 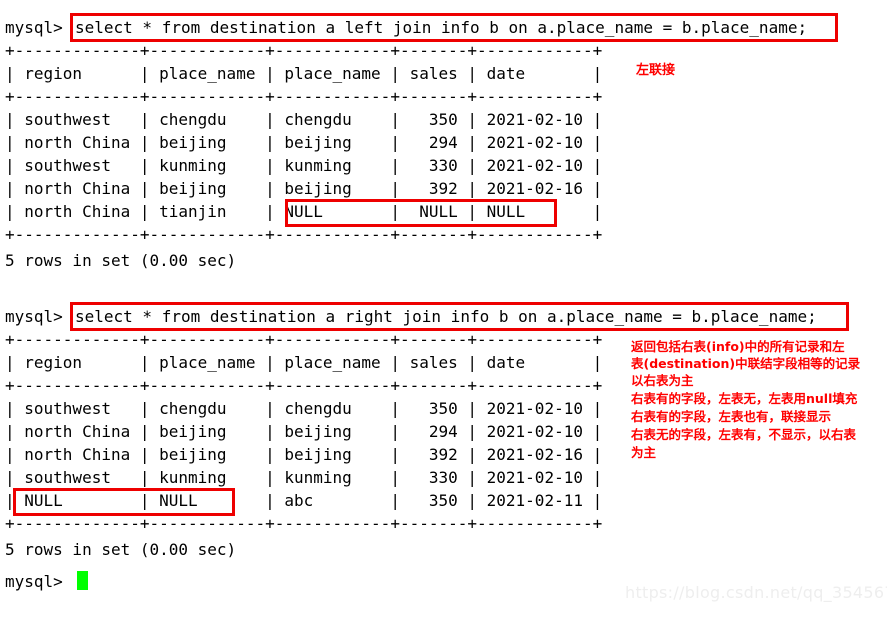 I want to click on right-join-annotation-line-6: 右表无的字段，左表有，不显示，以右表, so click(x=744, y=434).